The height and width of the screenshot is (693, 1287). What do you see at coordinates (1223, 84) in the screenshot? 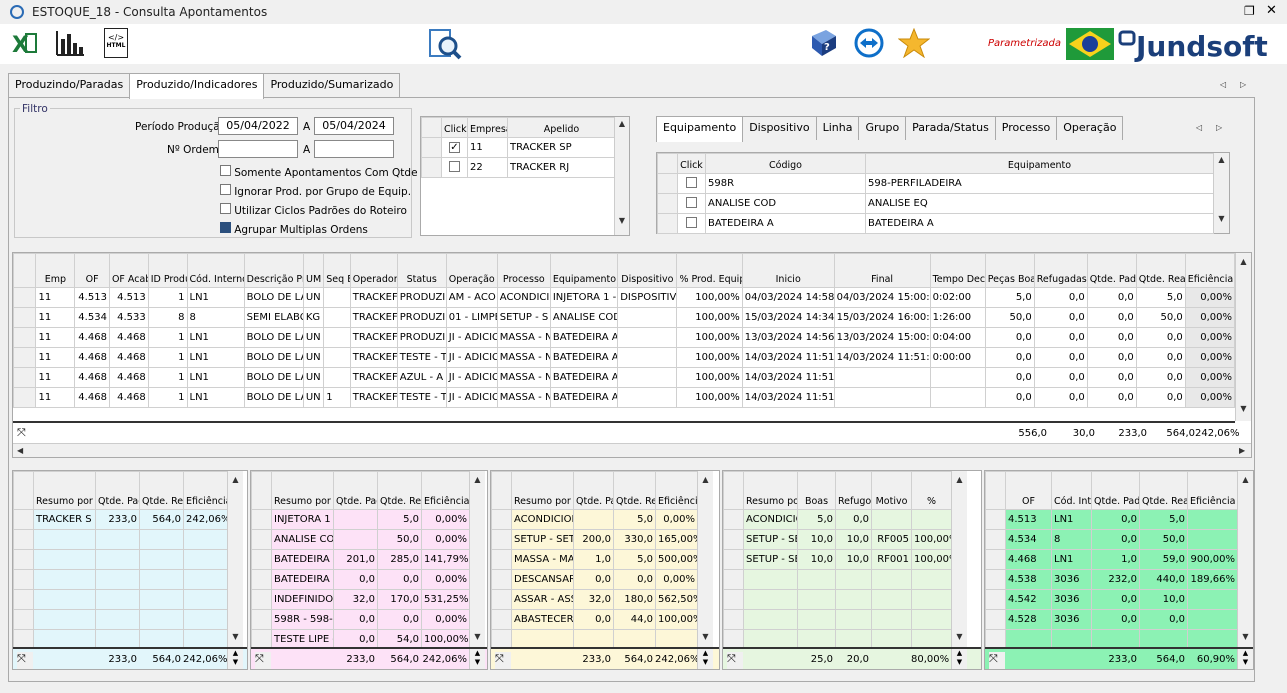
I see `tabs-scroll-left-icon: ◁` at bounding box center [1223, 84].